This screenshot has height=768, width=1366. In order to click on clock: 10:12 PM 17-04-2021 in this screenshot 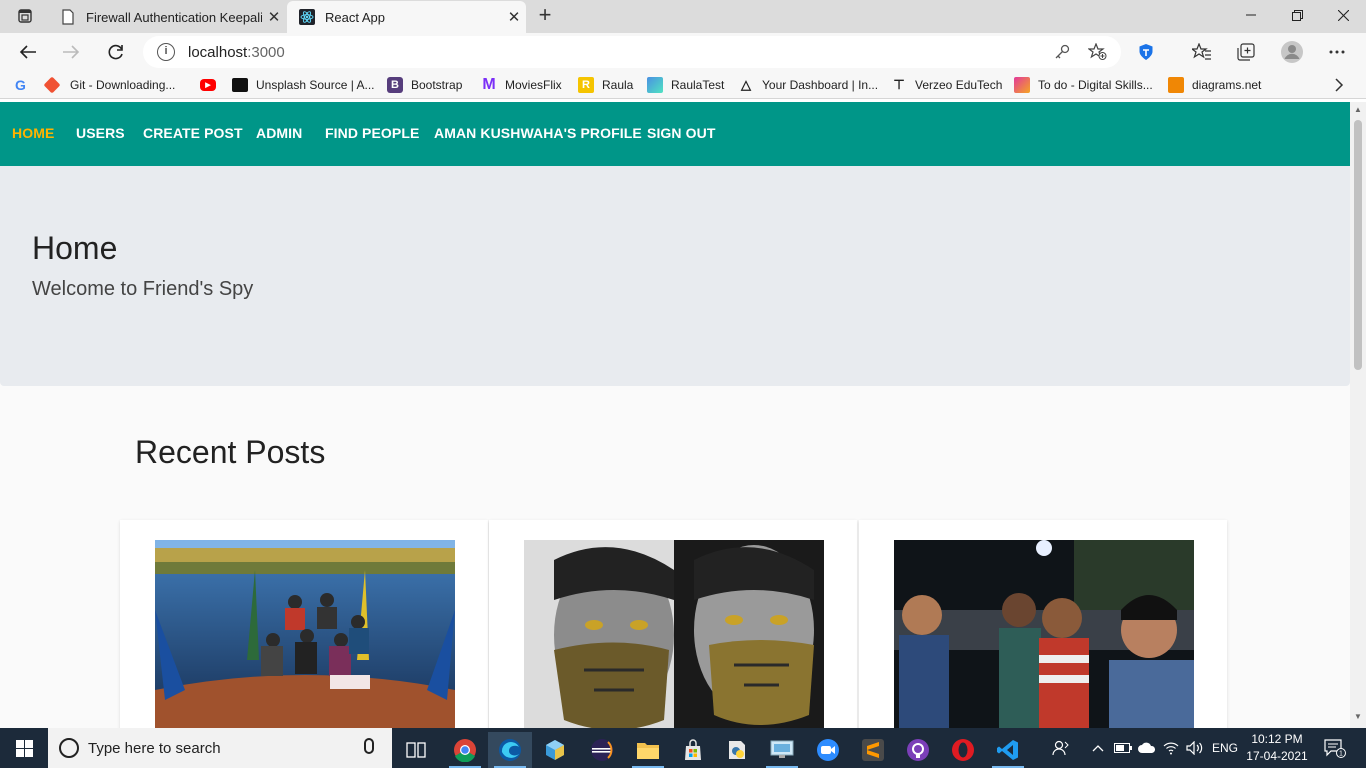, I will do `click(1277, 748)`.